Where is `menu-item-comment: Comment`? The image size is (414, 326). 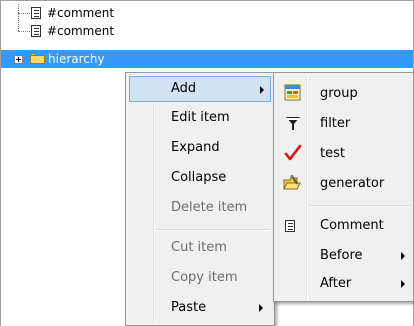
menu-item-comment: Comment is located at coordinates (344, 226).